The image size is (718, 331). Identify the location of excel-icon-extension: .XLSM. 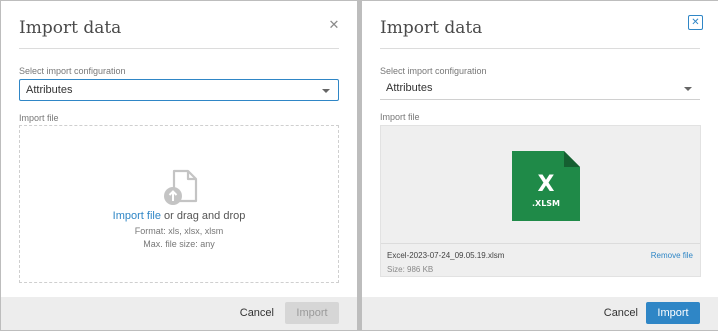
(546, 203).